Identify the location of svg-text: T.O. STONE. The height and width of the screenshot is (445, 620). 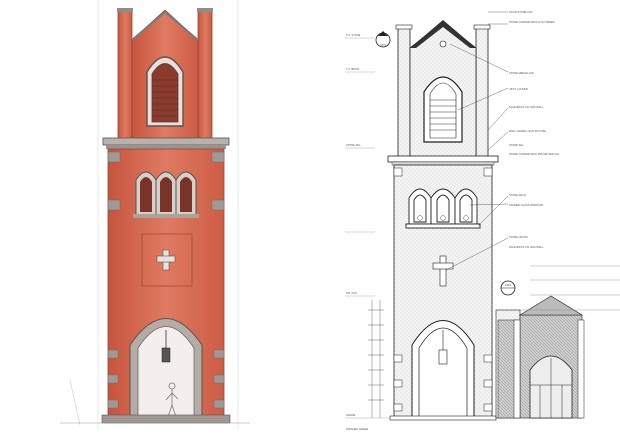
(353, 35).